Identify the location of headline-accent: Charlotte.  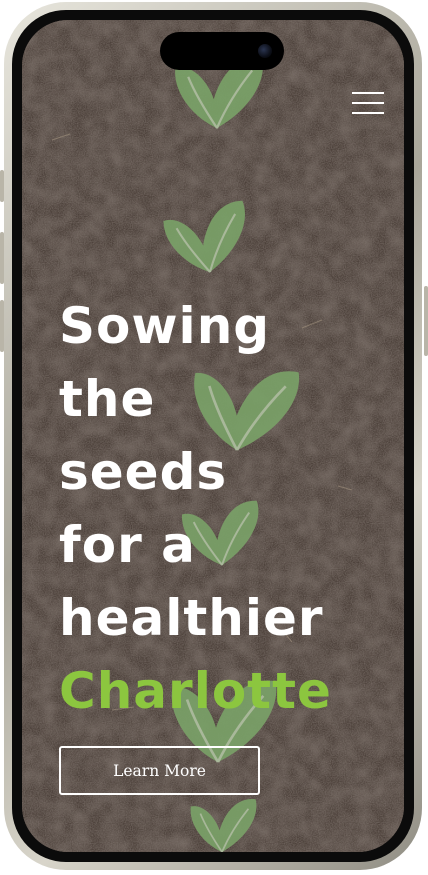
(195, 691).